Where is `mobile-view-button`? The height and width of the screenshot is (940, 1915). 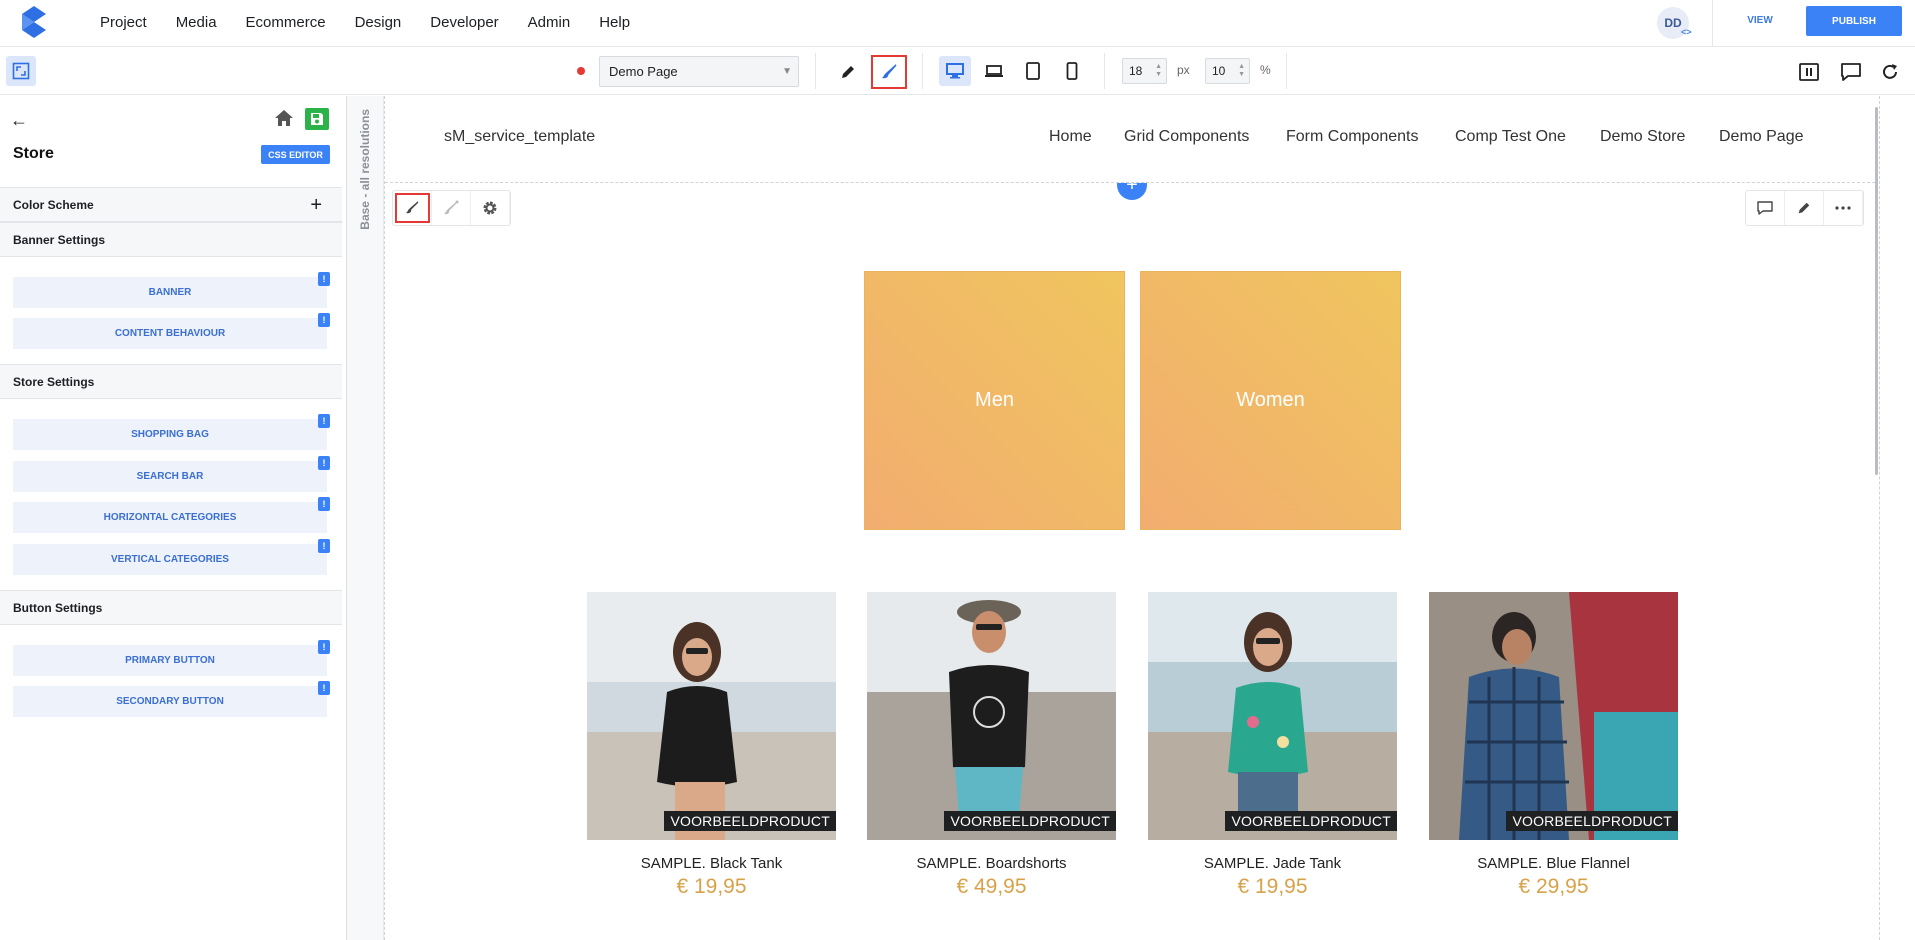 mobile-view-button is located at coordinates (1072, 71).